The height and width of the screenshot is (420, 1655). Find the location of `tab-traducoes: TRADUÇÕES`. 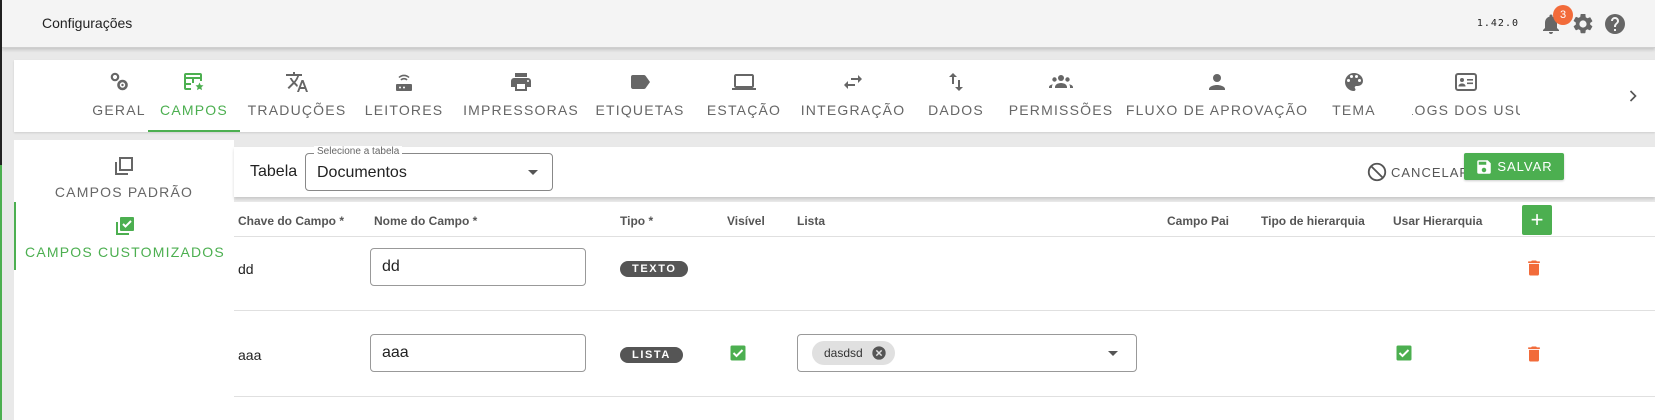

tab-traducoes: TRADUÇÕES is located at coordinates (297, 96).